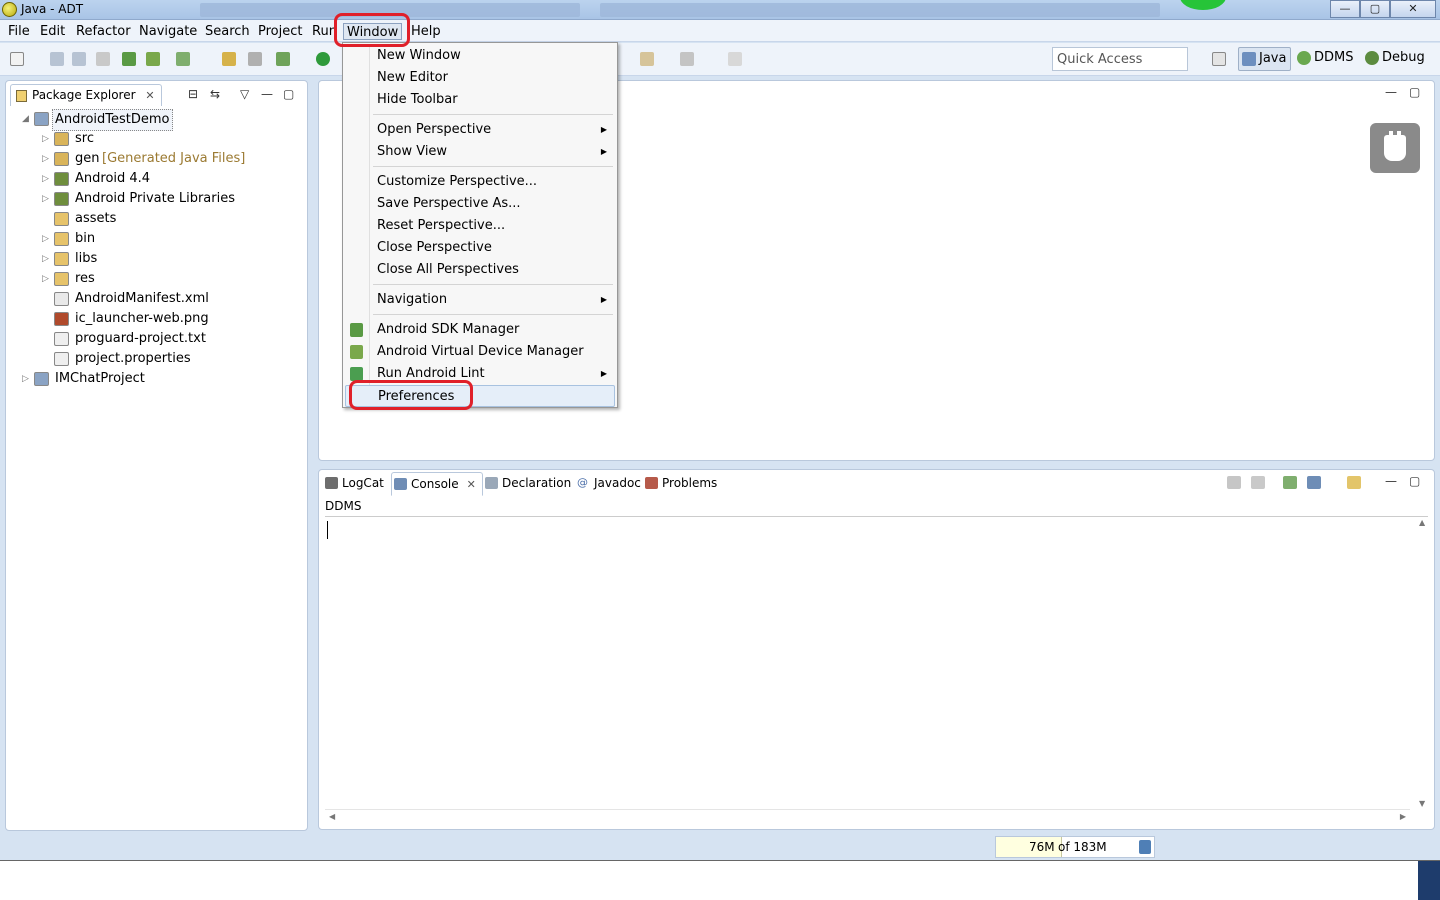  Describe the element at coordinates (1391, 92) in the screenshot. I see `minimize-editor-icon: —` at that location.